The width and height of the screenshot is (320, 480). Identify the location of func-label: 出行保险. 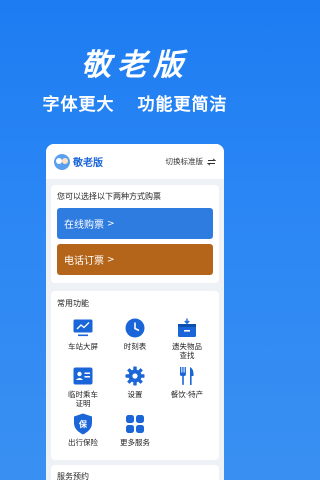
(83, 442).